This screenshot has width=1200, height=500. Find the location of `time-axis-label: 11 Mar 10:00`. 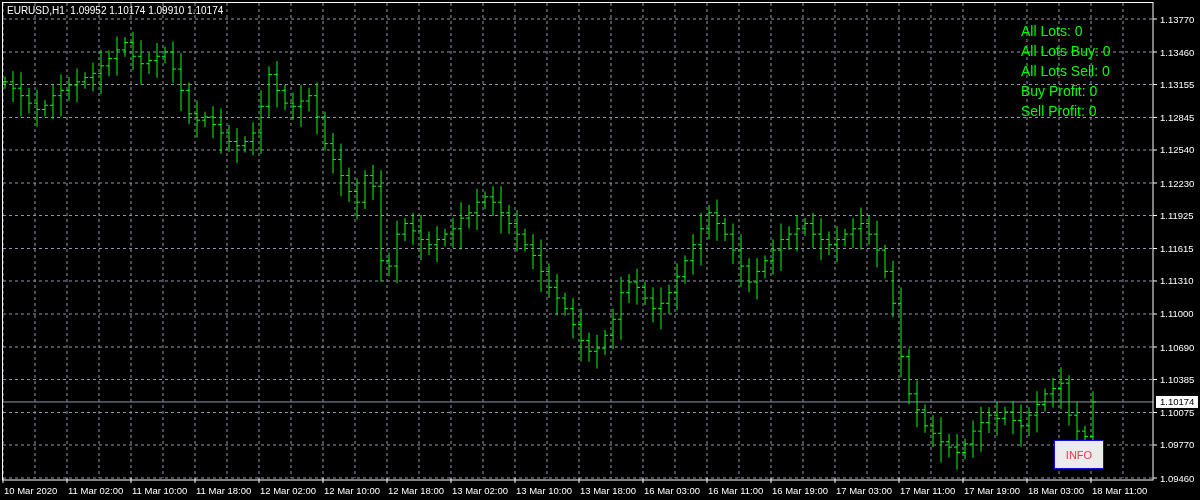

time-axis-label: 11 Mar 10:00 is located at coordinates (160, 490).